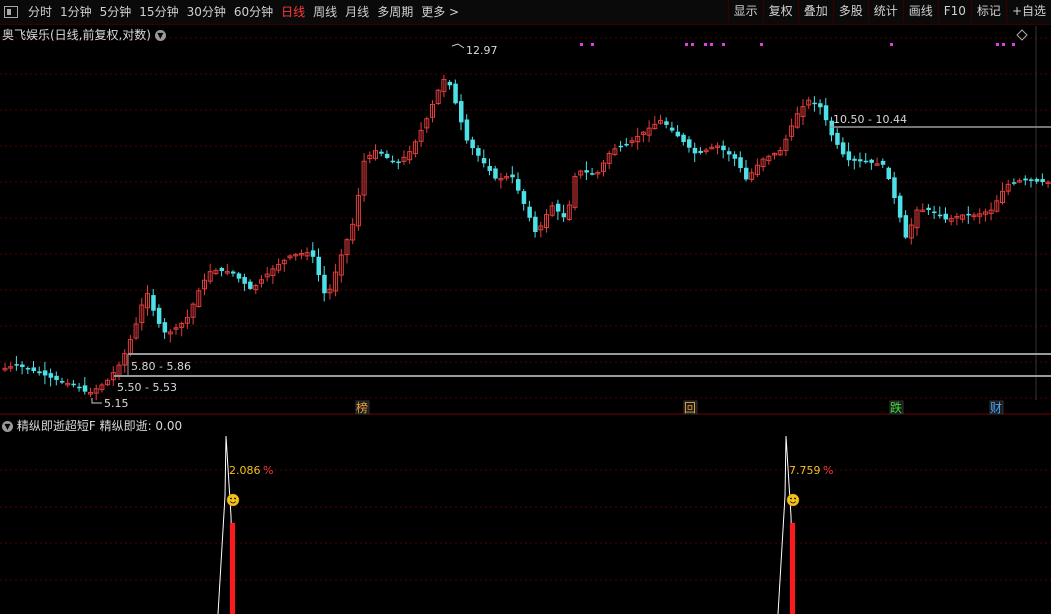 This screenshot has height=614, width=1051. I want to click on range-label-high: 10.50 - 10.44, so click(870, 119).